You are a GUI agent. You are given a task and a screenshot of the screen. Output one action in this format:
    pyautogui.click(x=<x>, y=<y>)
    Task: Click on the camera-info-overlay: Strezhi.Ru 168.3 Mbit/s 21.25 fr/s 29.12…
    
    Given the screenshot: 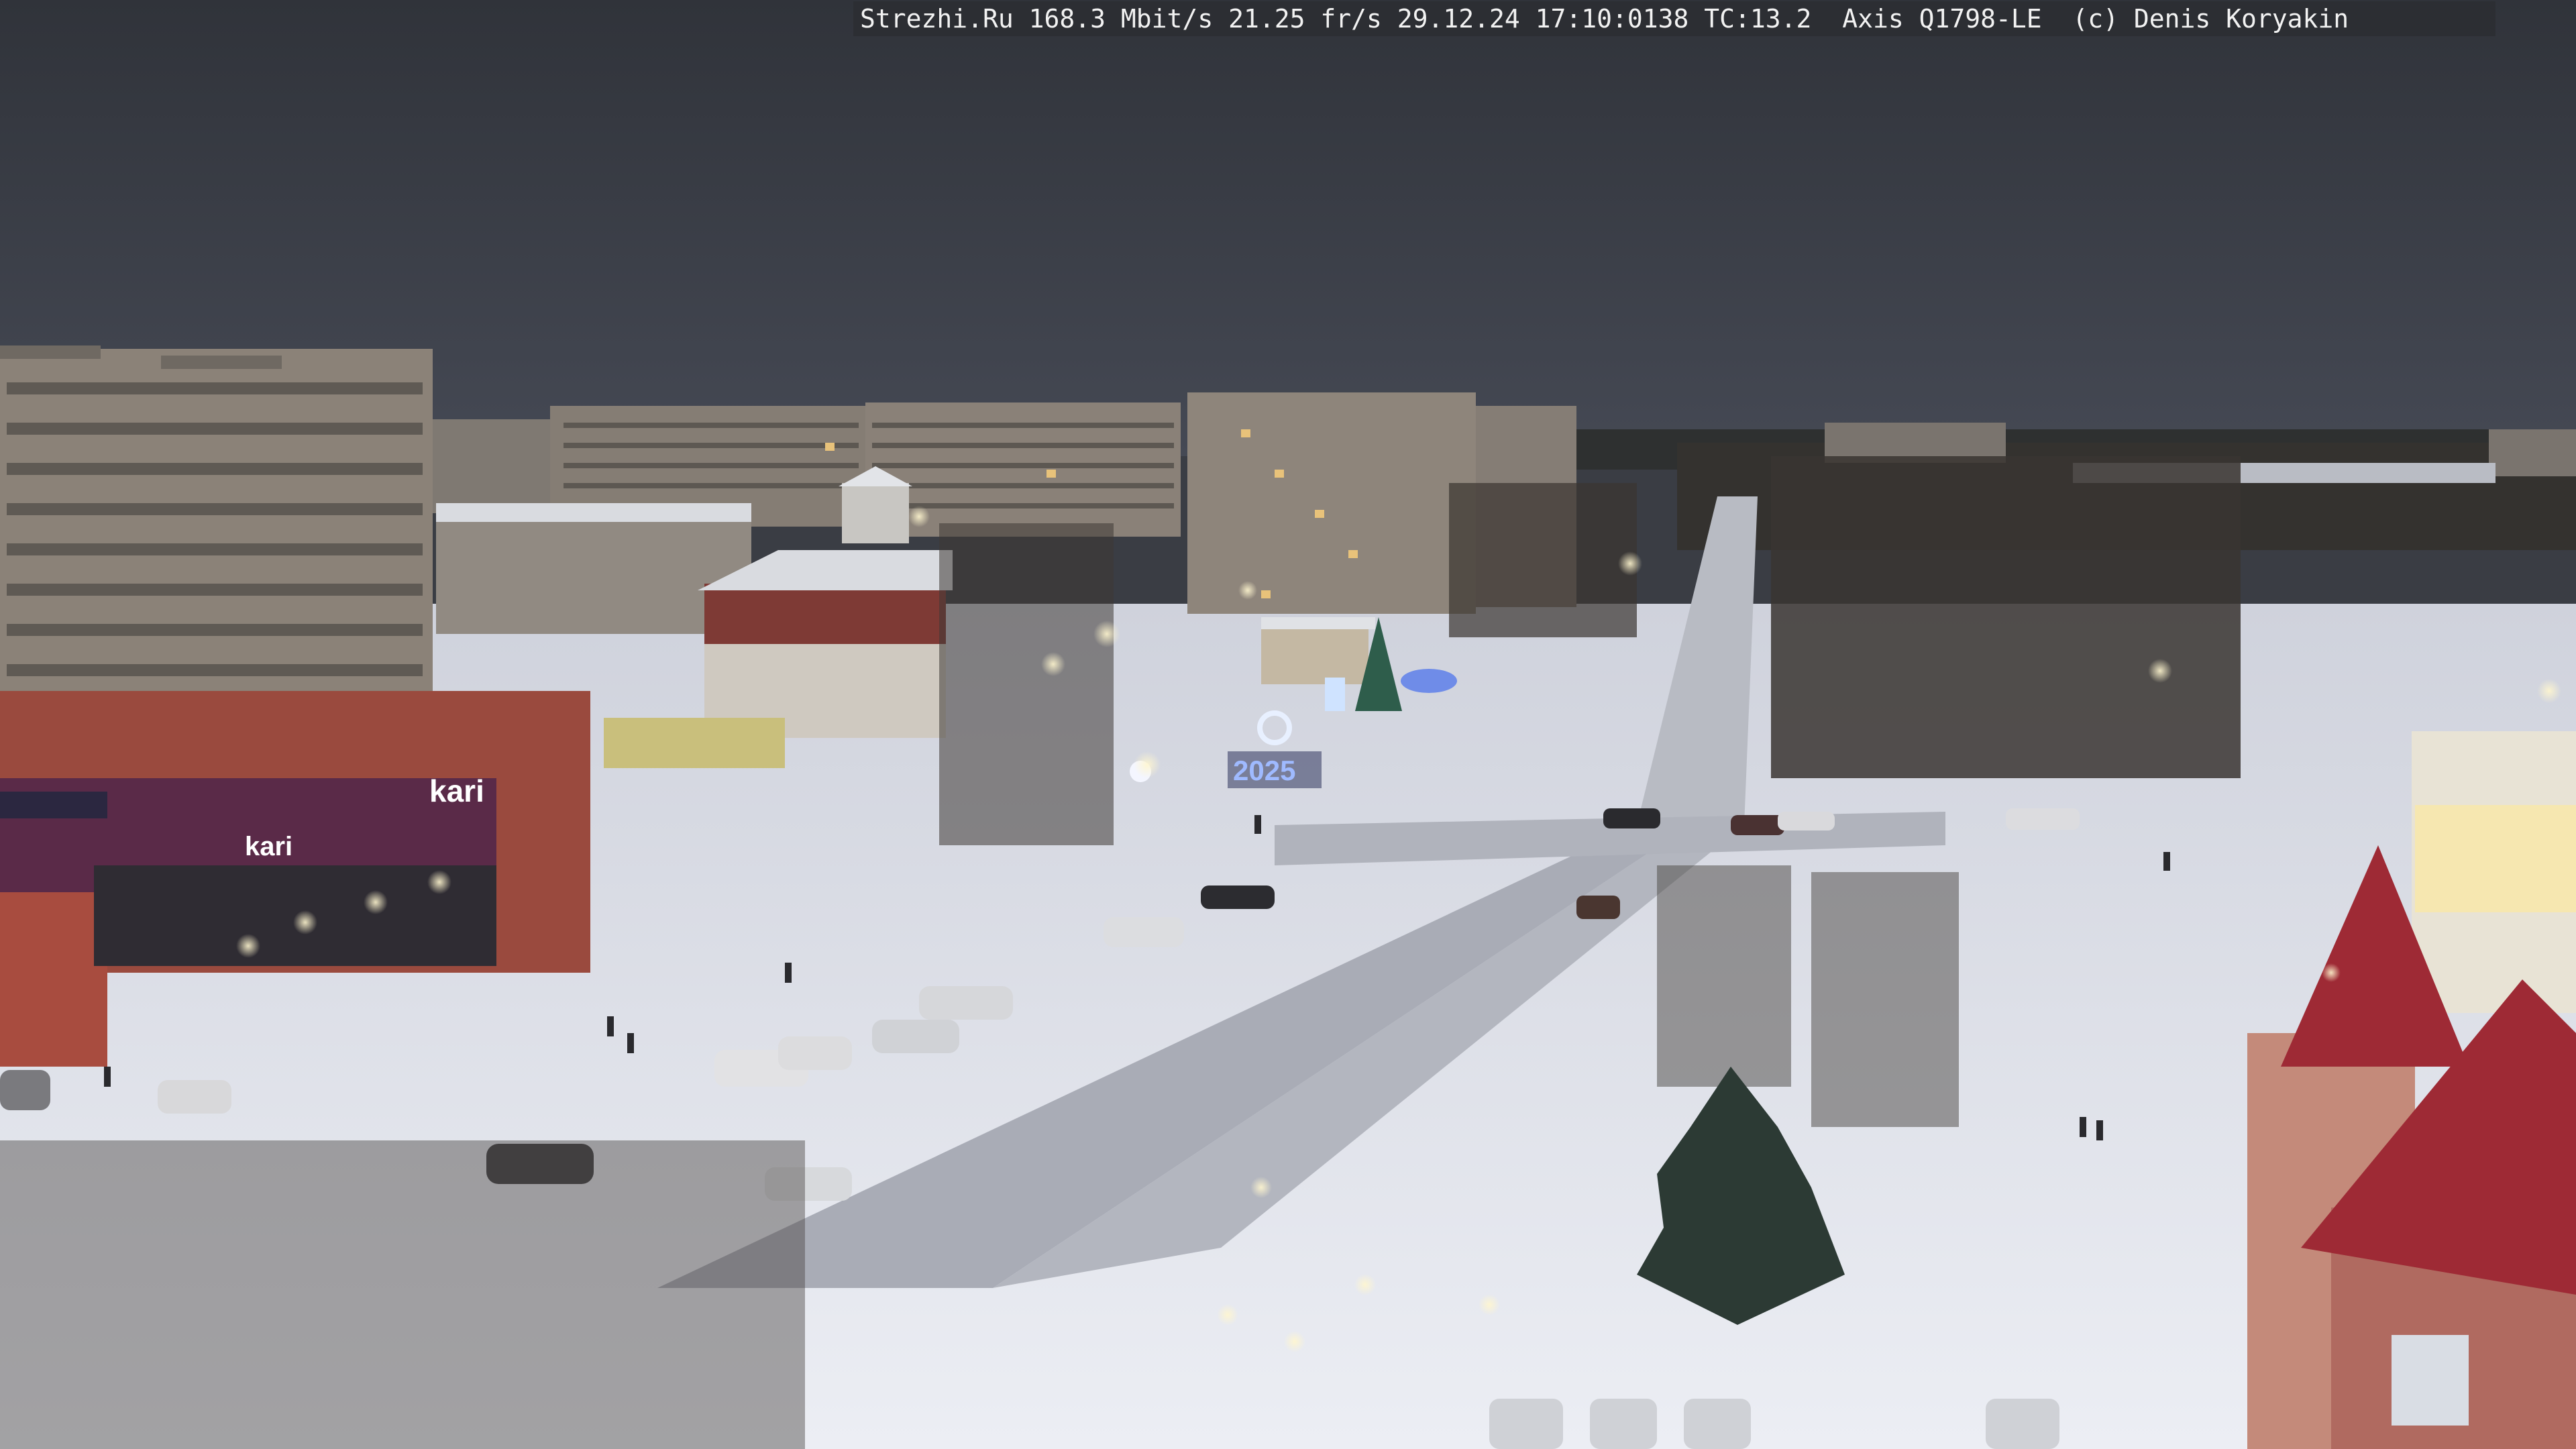 What is the action you would take?
    pyautogui.click(x=1674, y=18)
    